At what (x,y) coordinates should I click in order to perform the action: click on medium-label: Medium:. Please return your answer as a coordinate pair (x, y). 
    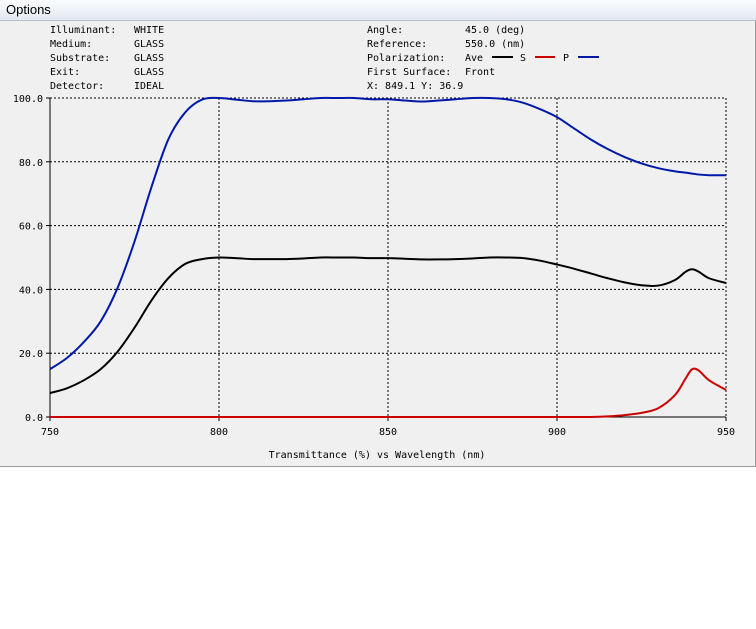
    Looking at the image, I should click on (71, 44).